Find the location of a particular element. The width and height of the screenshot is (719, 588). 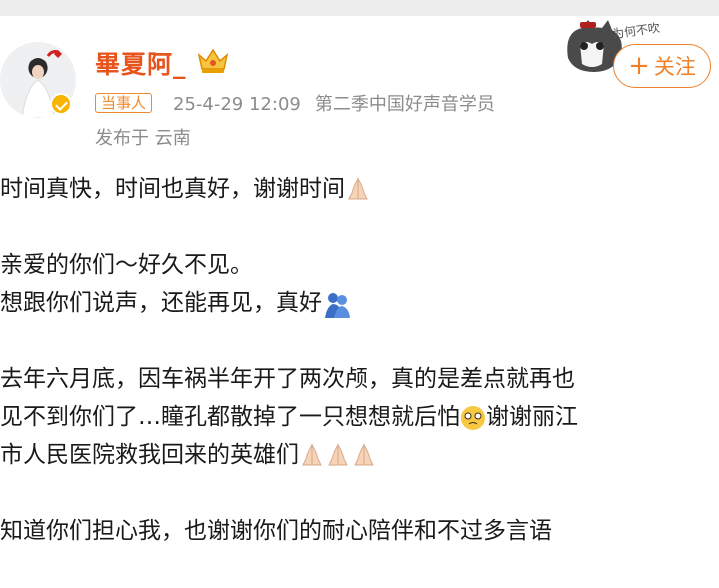

post-line: 去年六月底，因车祸半年开了两次颅，真的是差点就再也 is located at coordinates (359, 379).